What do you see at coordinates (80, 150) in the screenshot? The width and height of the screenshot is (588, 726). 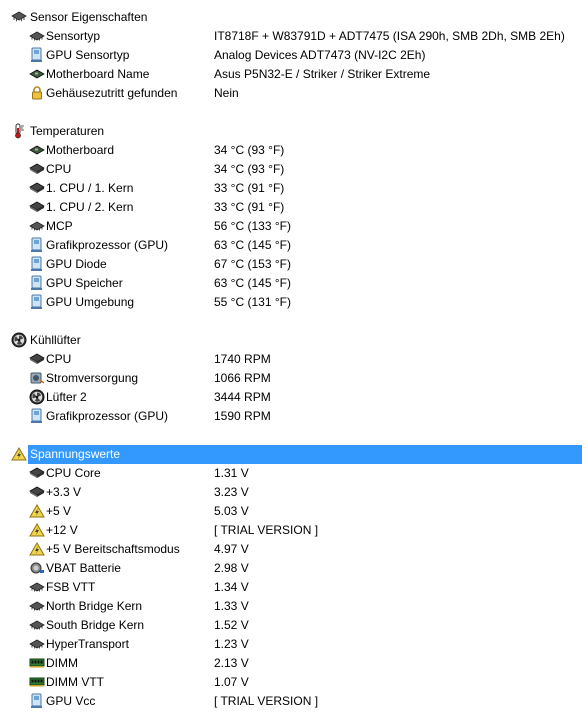 I see `sensor-label: Motherboard` at bounding box center [80, 150].